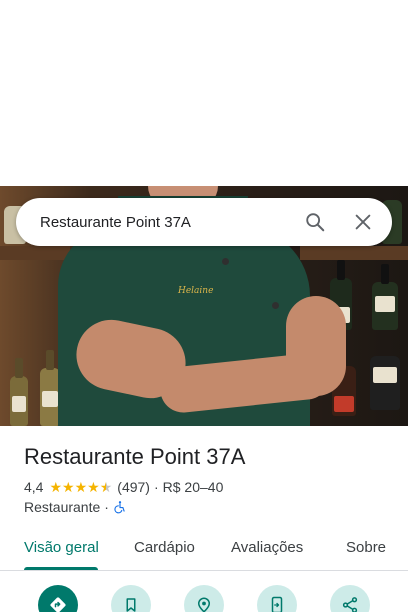  Describe the element at coordinates (204, 604) in the screenshot. I see `nearby-icon` at that location.